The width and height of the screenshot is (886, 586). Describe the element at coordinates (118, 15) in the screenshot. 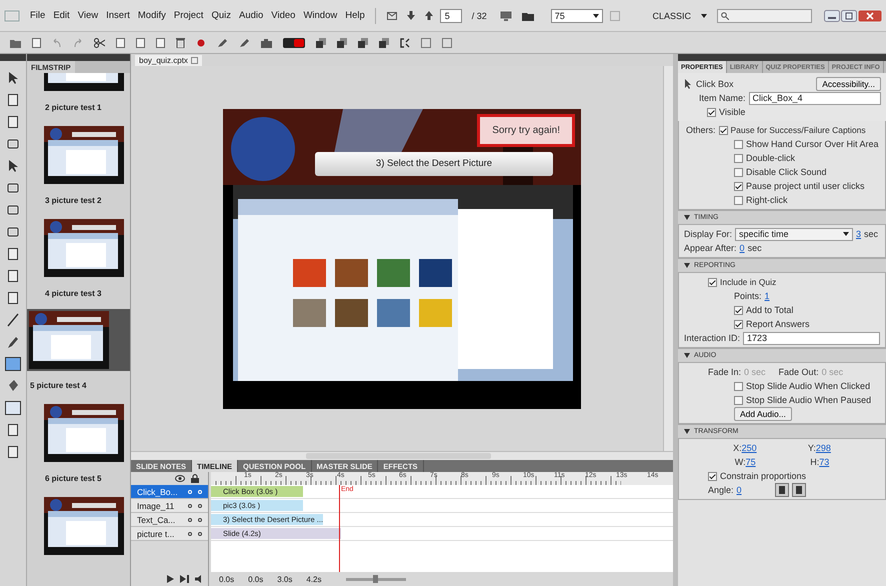

I see `menu-item: Insert` at that location.